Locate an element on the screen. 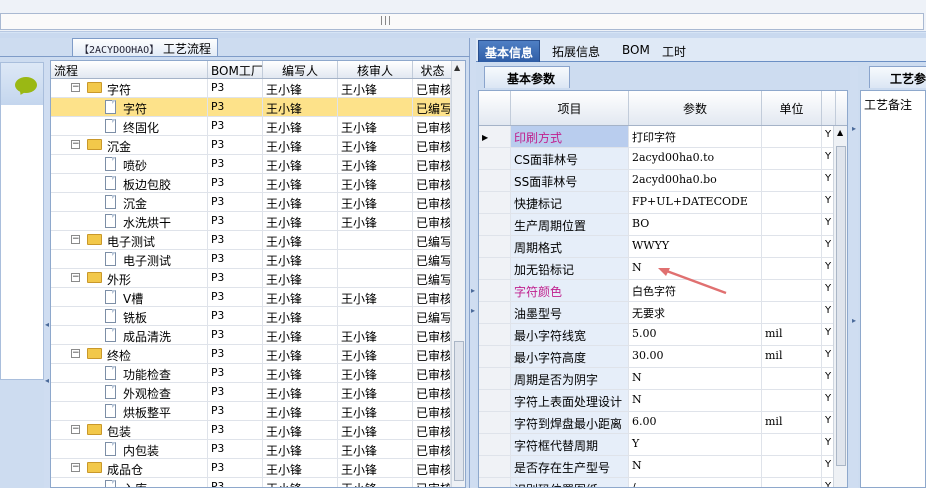  param-value: 白色字符 is located at coordinates (695, 290).